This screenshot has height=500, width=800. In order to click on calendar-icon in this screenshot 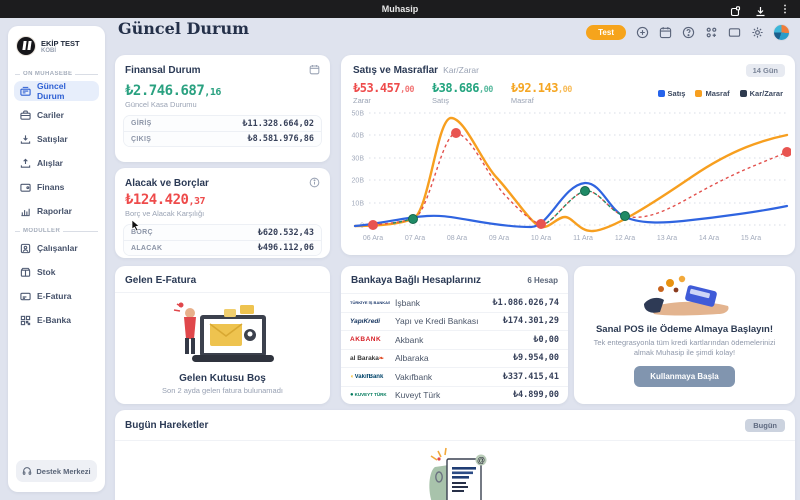, I will do `click(665, 33)`.